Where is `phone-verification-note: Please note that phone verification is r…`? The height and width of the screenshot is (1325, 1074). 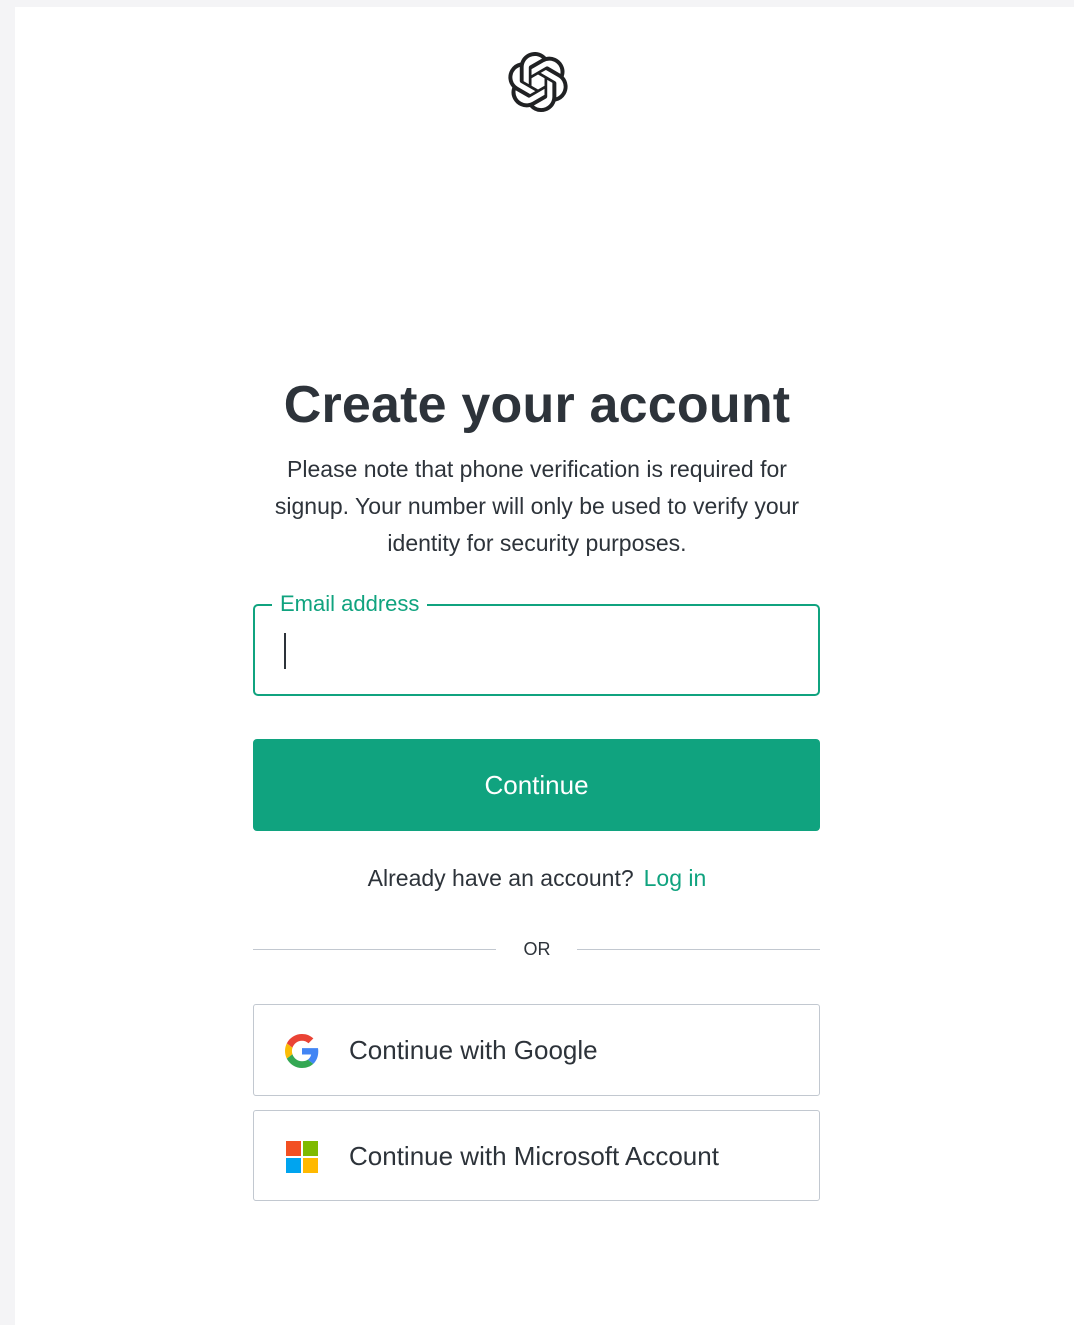 phone-verification-note: Please note that phone verification is r… is located at coordinates (537, 506).